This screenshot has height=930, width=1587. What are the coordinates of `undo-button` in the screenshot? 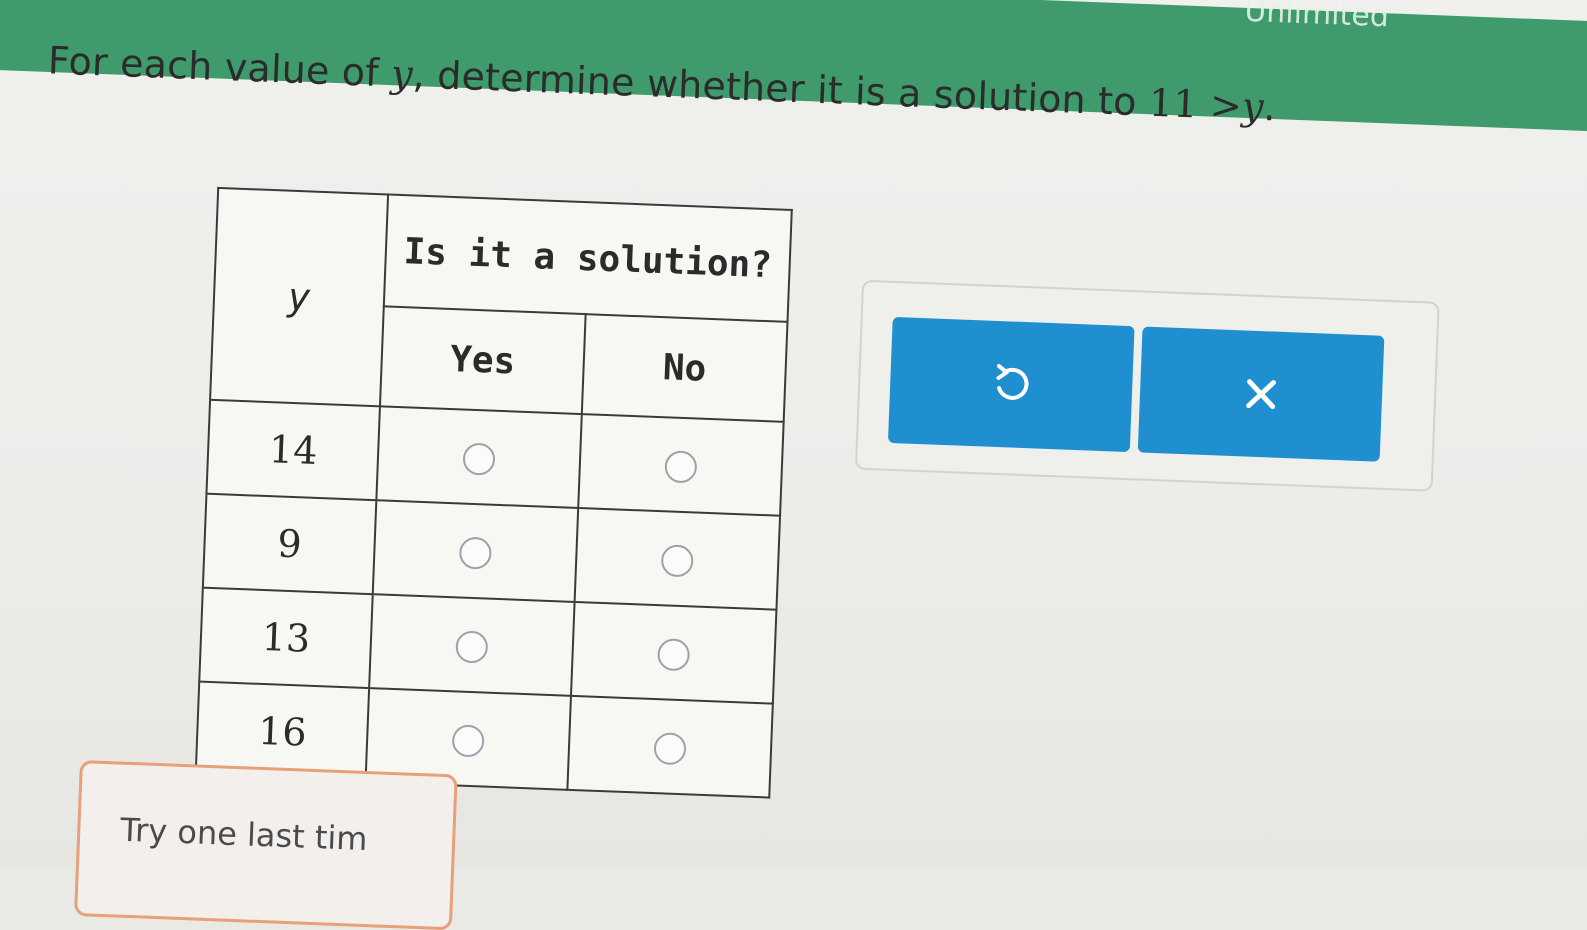 It's located at (1011, 384).